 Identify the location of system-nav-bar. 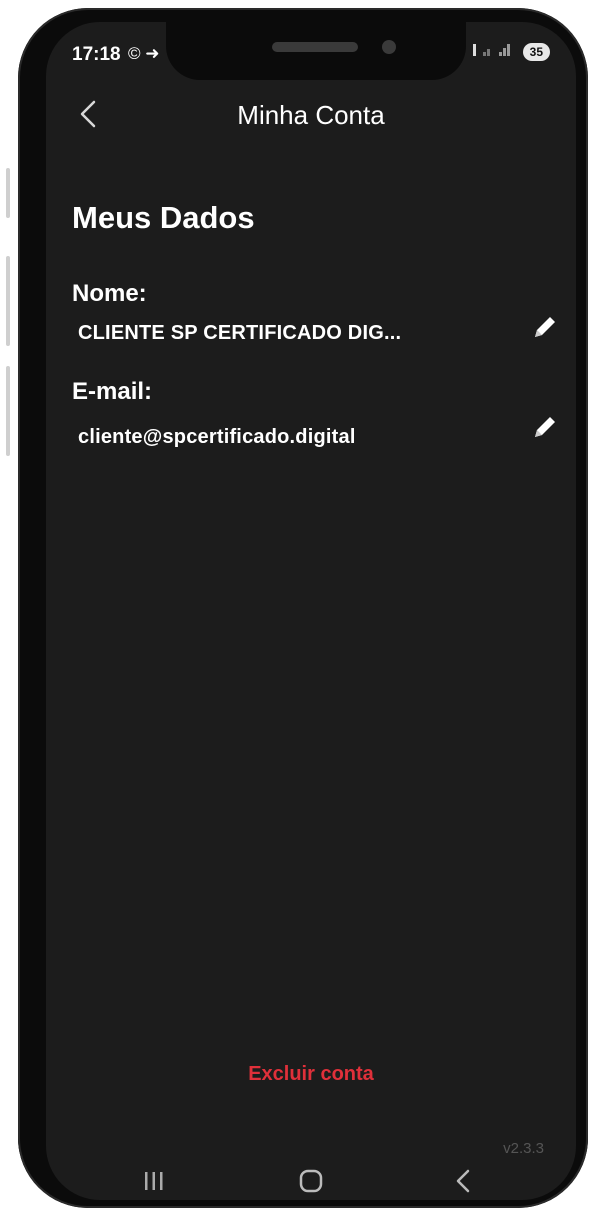
(311, 1181).